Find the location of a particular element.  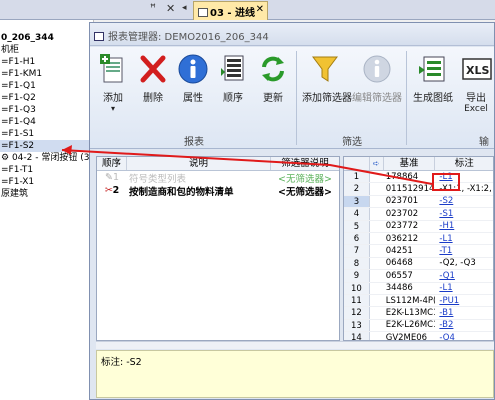

row-description: 符号类型列表 is located at coordinates (158, 179).